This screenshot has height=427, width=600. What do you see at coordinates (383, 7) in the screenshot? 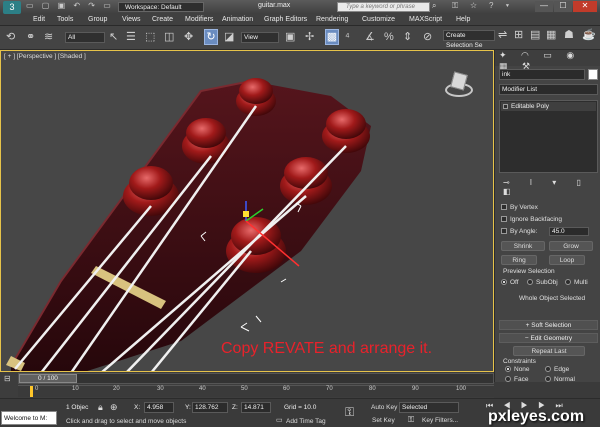
I see `search-input: Type a keyword or phrase` at bounding box center [383, 7].